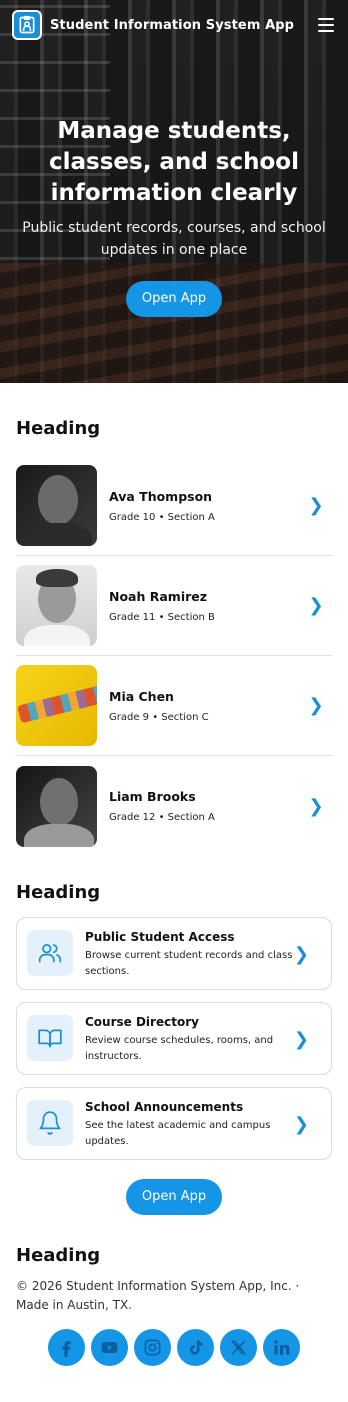 This screenshot has width=348, height=1402. I want to click on users-icon, so click(50, 953).